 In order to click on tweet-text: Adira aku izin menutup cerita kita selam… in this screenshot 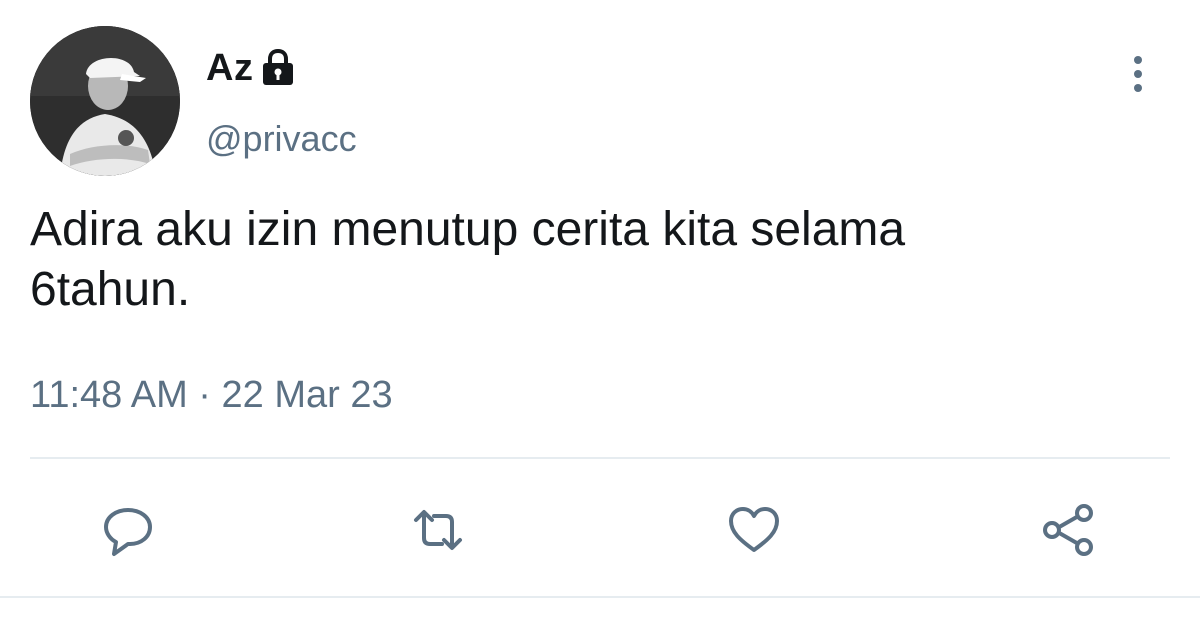, I will do `click(468, 259)`.